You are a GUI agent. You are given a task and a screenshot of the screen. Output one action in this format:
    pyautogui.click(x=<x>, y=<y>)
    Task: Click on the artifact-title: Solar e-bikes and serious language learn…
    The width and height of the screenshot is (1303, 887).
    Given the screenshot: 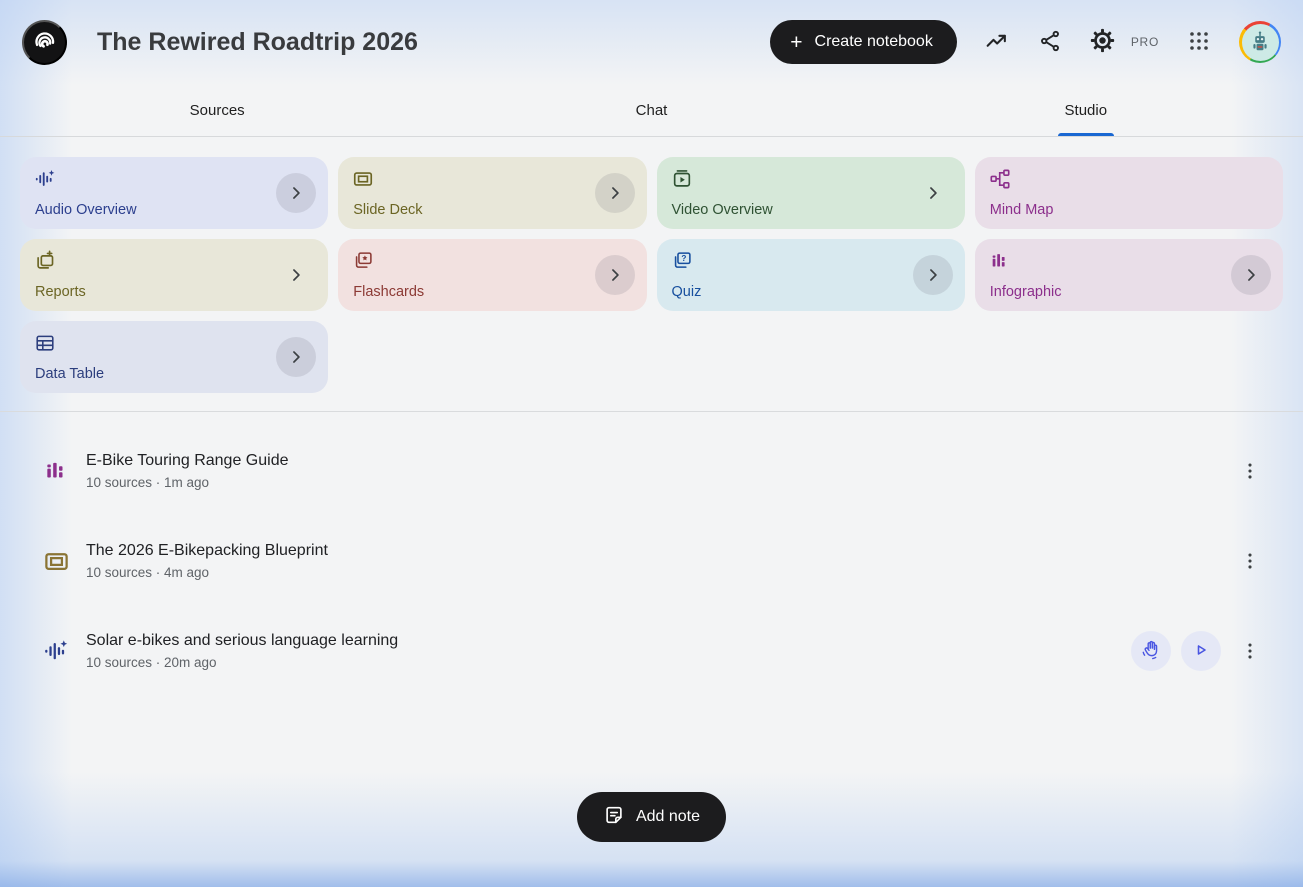 What is the action you would take?
    pyautogui.click(x=242, y=640)
    